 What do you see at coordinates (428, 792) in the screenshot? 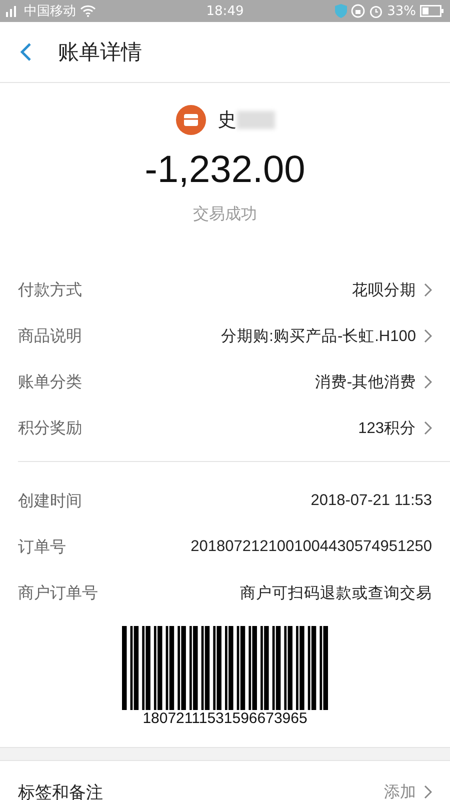
I see `chevron-icon` at bounding box center [428, 792].